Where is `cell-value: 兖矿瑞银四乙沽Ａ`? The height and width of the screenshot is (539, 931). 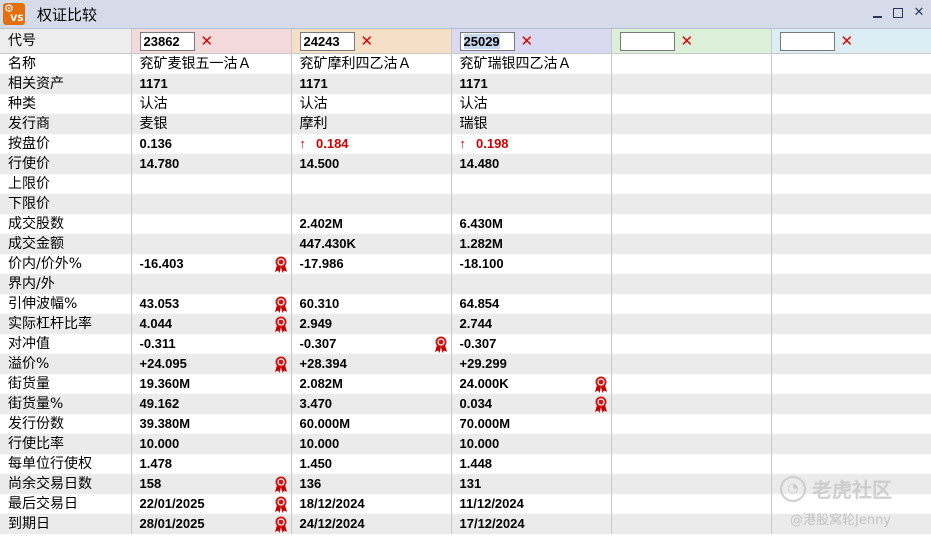 cell-value: 兖矿瑞银四乙沽Ａ is located at coordinates (515, 64).